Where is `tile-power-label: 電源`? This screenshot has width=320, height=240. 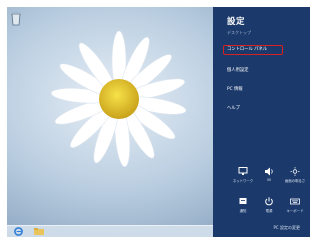 tile-power-label: 電源 is located at coordinates (269, 211).